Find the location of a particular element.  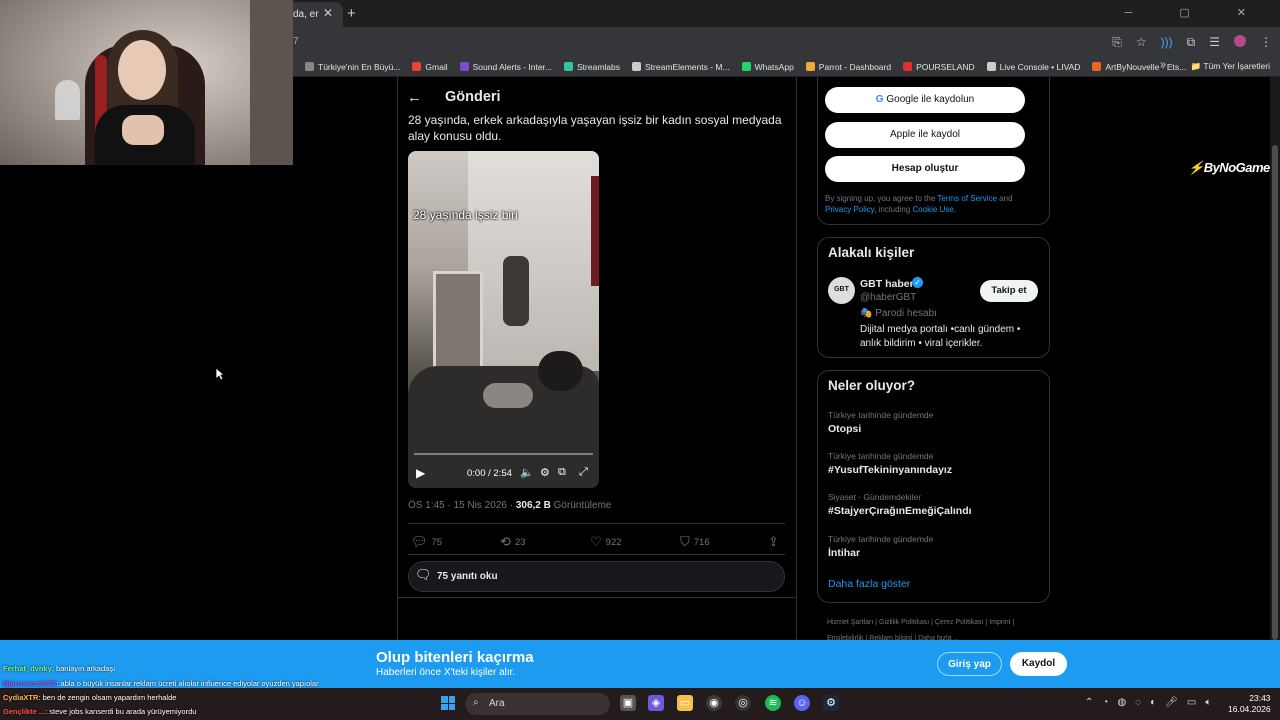

video-player is located at coordinates (503, 319).